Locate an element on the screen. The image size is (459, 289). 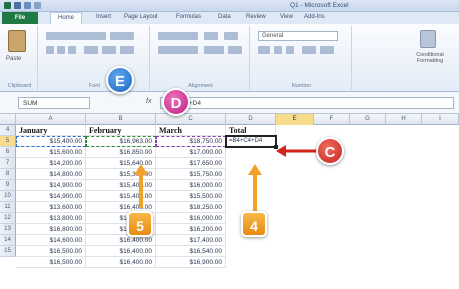
data-cell: $17,000.00 is located at coordinates (191, 152).